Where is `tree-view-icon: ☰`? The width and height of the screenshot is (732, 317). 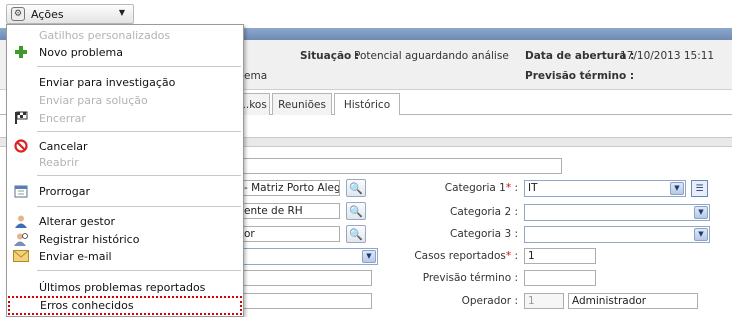
tree-view-icon: ☰ is located at coordinates (699, 188).